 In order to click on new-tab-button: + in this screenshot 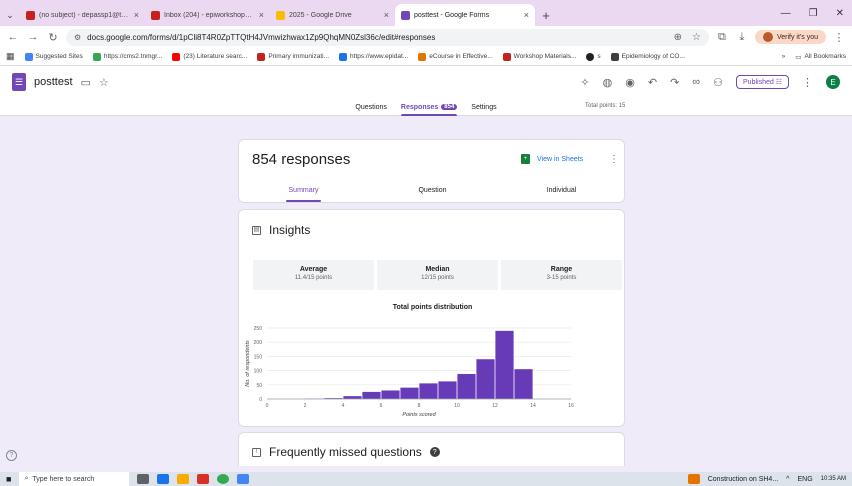, I will do `click(546, 15)`.